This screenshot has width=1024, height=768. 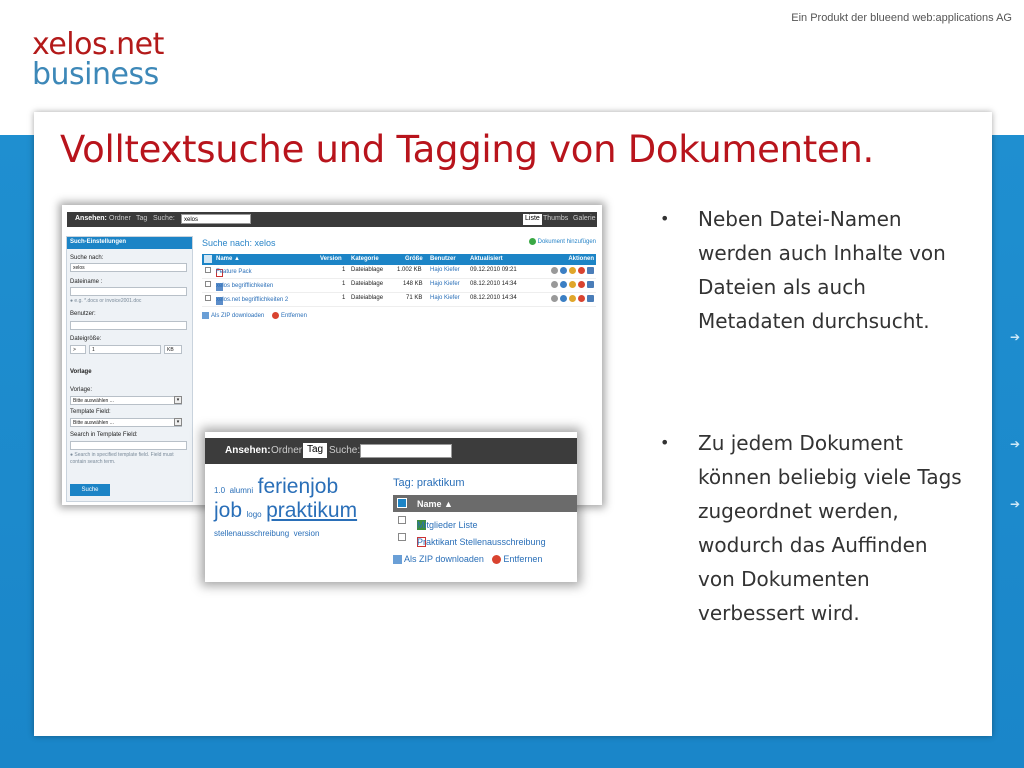 What do you see at coordinates (555, 218) in the screenshot?
I see `view-thumbs-button: Thumbs` at bounding box center [555, 218].